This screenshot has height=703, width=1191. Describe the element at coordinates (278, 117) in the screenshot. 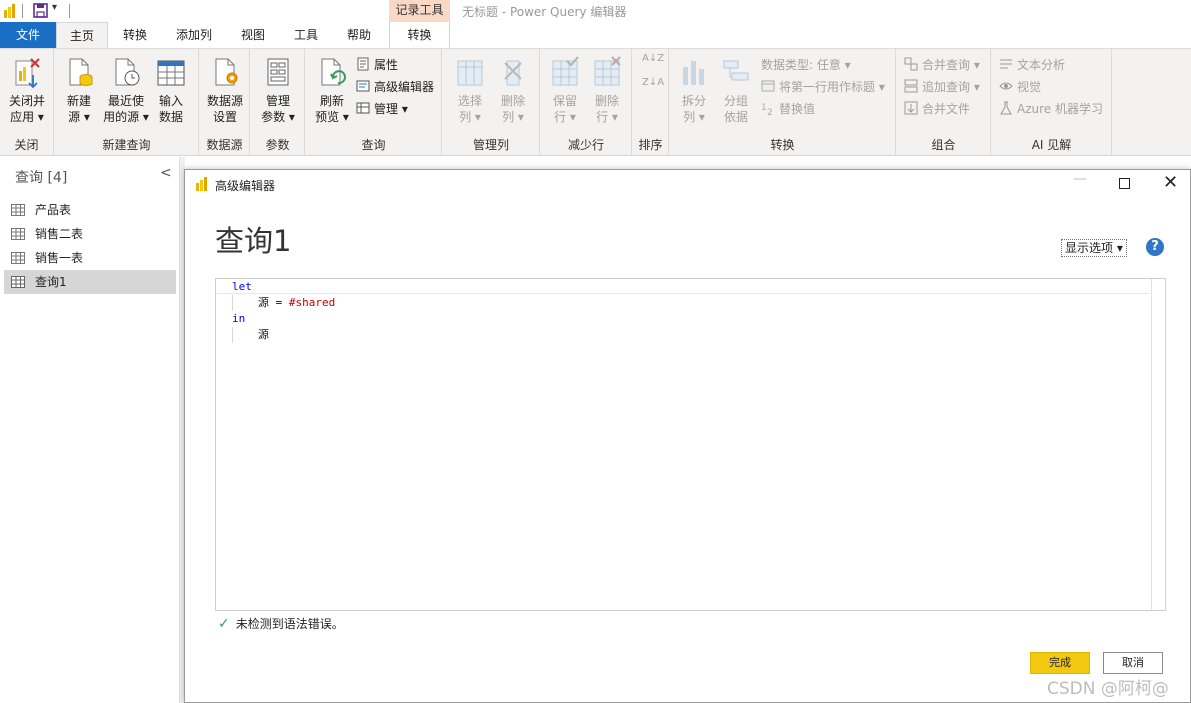

I see `manage-parameters-label-2: 参数 ▾` at that location.